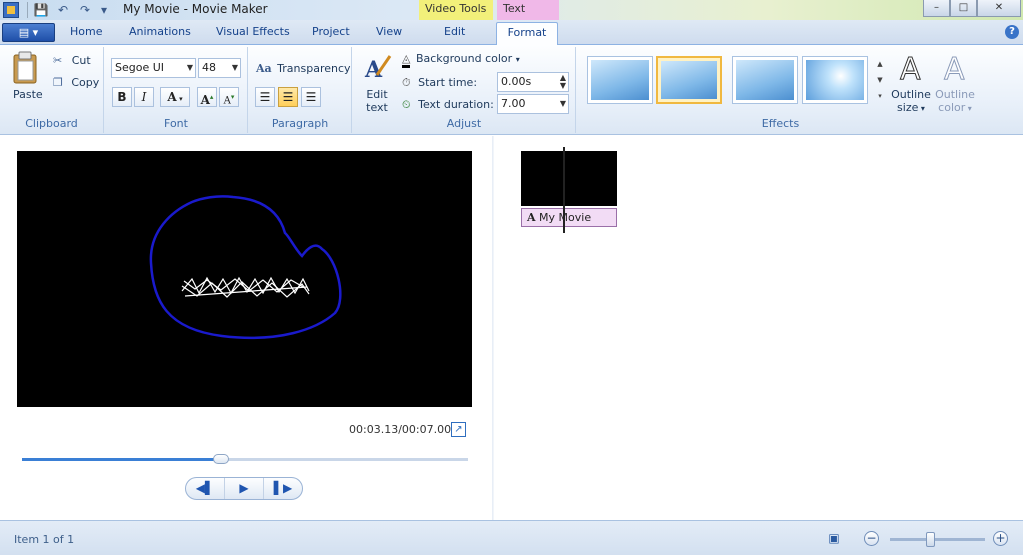 This screenshot has width=1023, height=555. I want to click on font-family-select: Segoe UI ▼, so click(153, 68).